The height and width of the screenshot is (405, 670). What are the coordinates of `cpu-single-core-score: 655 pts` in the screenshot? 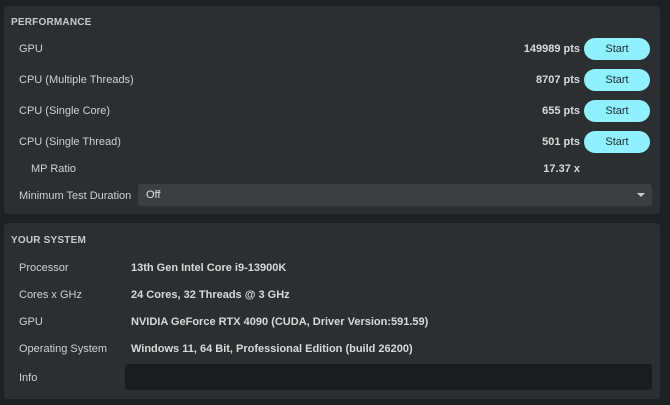 It's located at (561, 111).